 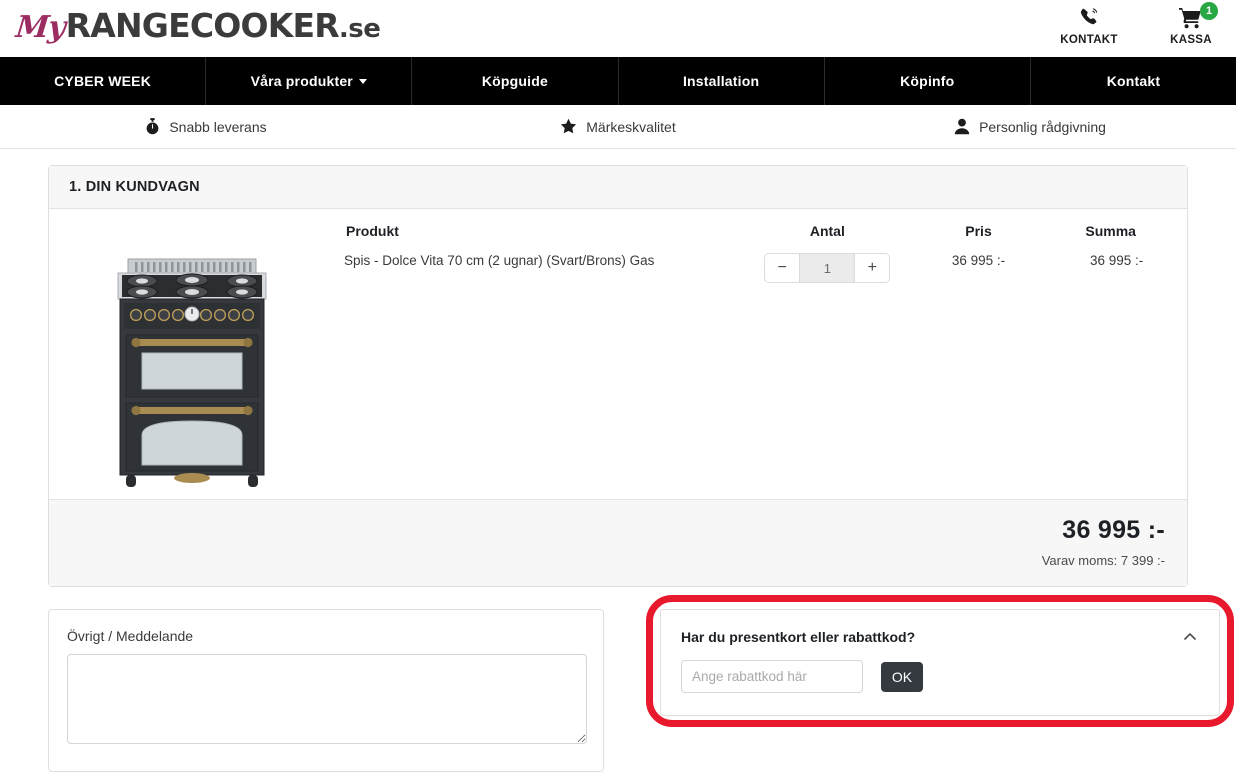 What do you see at coordinates (782, 268) in the screenshot?
I see `quantity-decrease-button: −` at bounding box center [782, 268].